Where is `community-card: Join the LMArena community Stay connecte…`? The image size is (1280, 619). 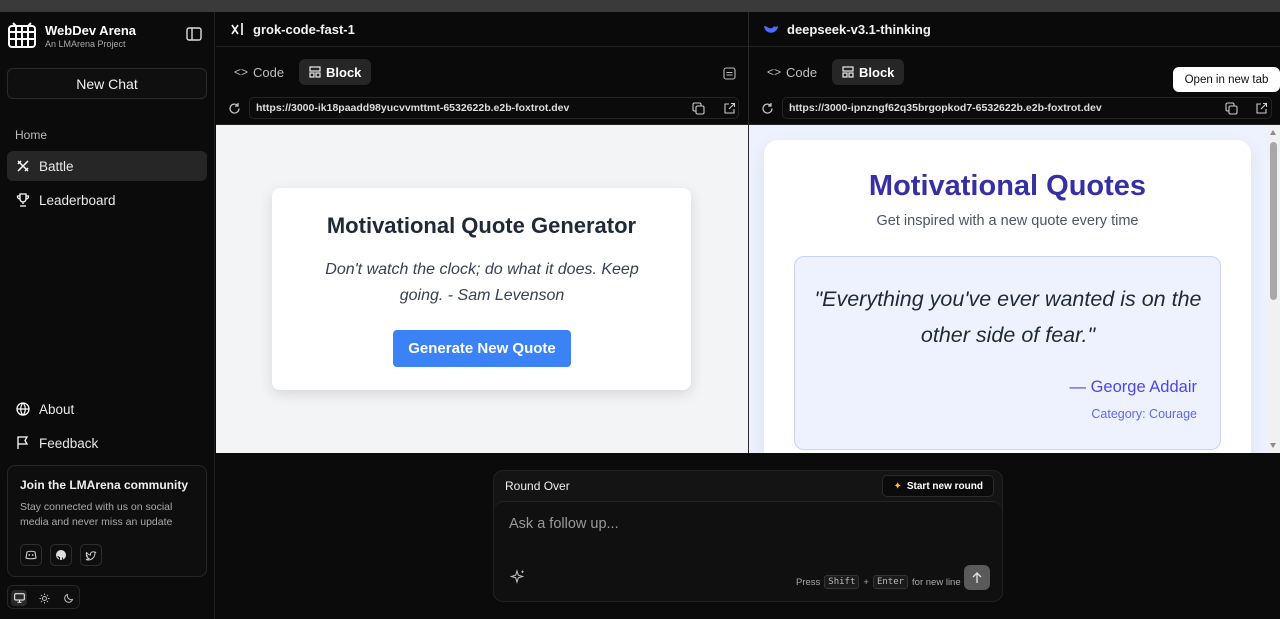 community-card: Join the LMArena community Stay connecte… is located at coordinates (107, 521).